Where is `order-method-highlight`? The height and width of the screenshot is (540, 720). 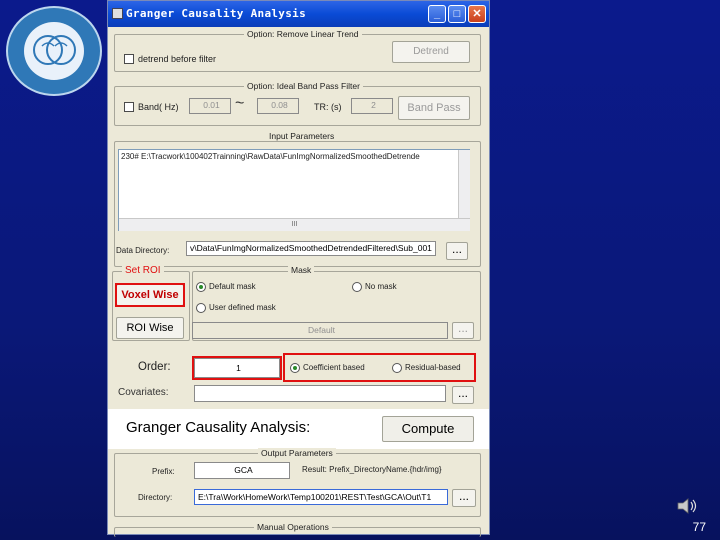
order-method-highlight is located at coordinates (379, 367).